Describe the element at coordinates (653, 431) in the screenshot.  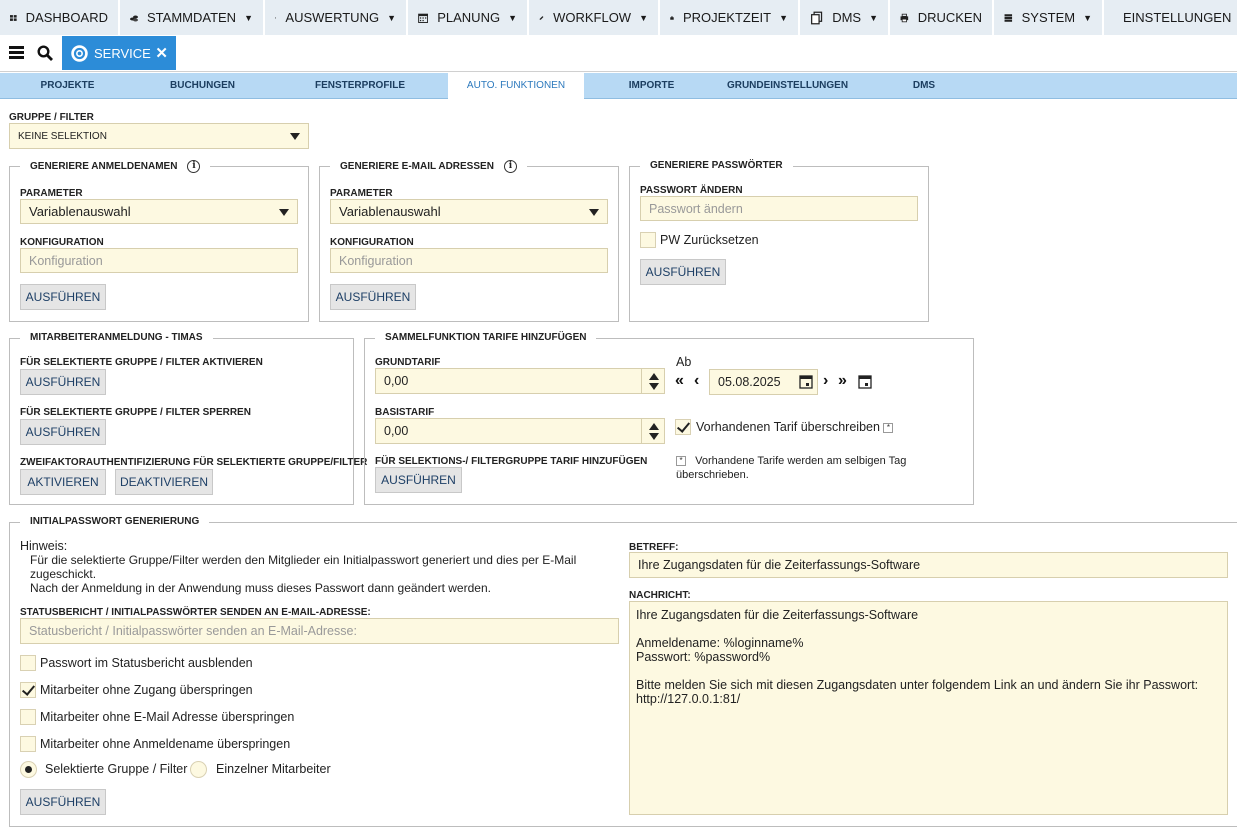
I see `basistarif-stepper` at that location.